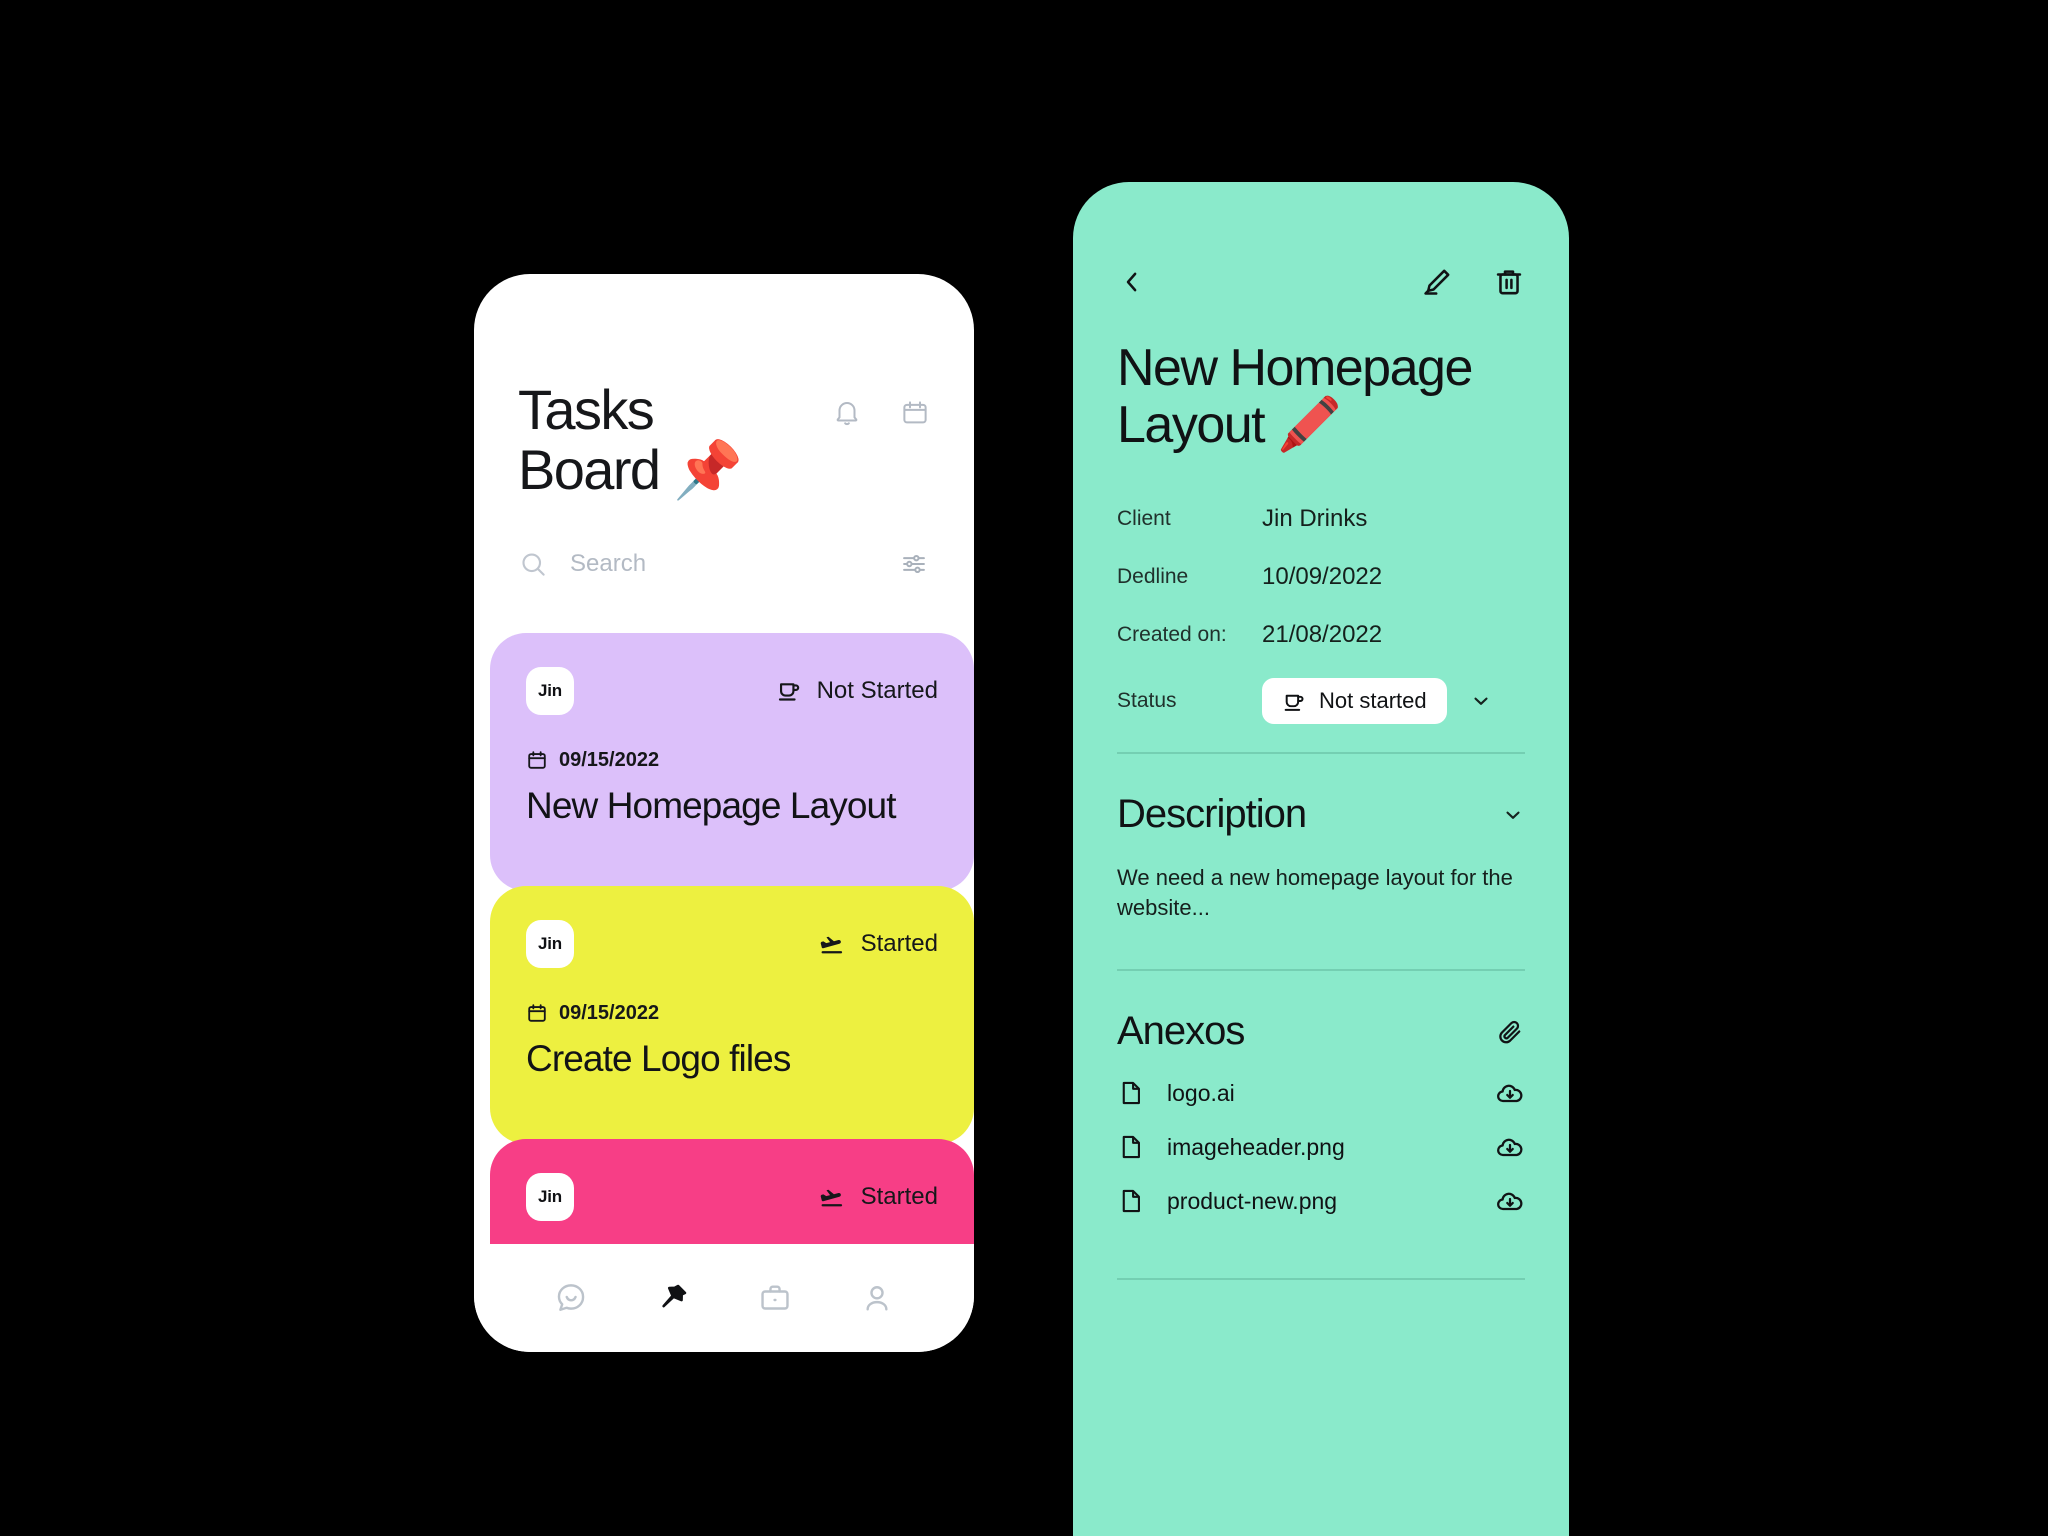 The image size is (2048, 1536). What do you see at coordinates (711, 805) in the screenshot?
I see `task-title: New Homepage Layout` at bounding box center [711, 805].